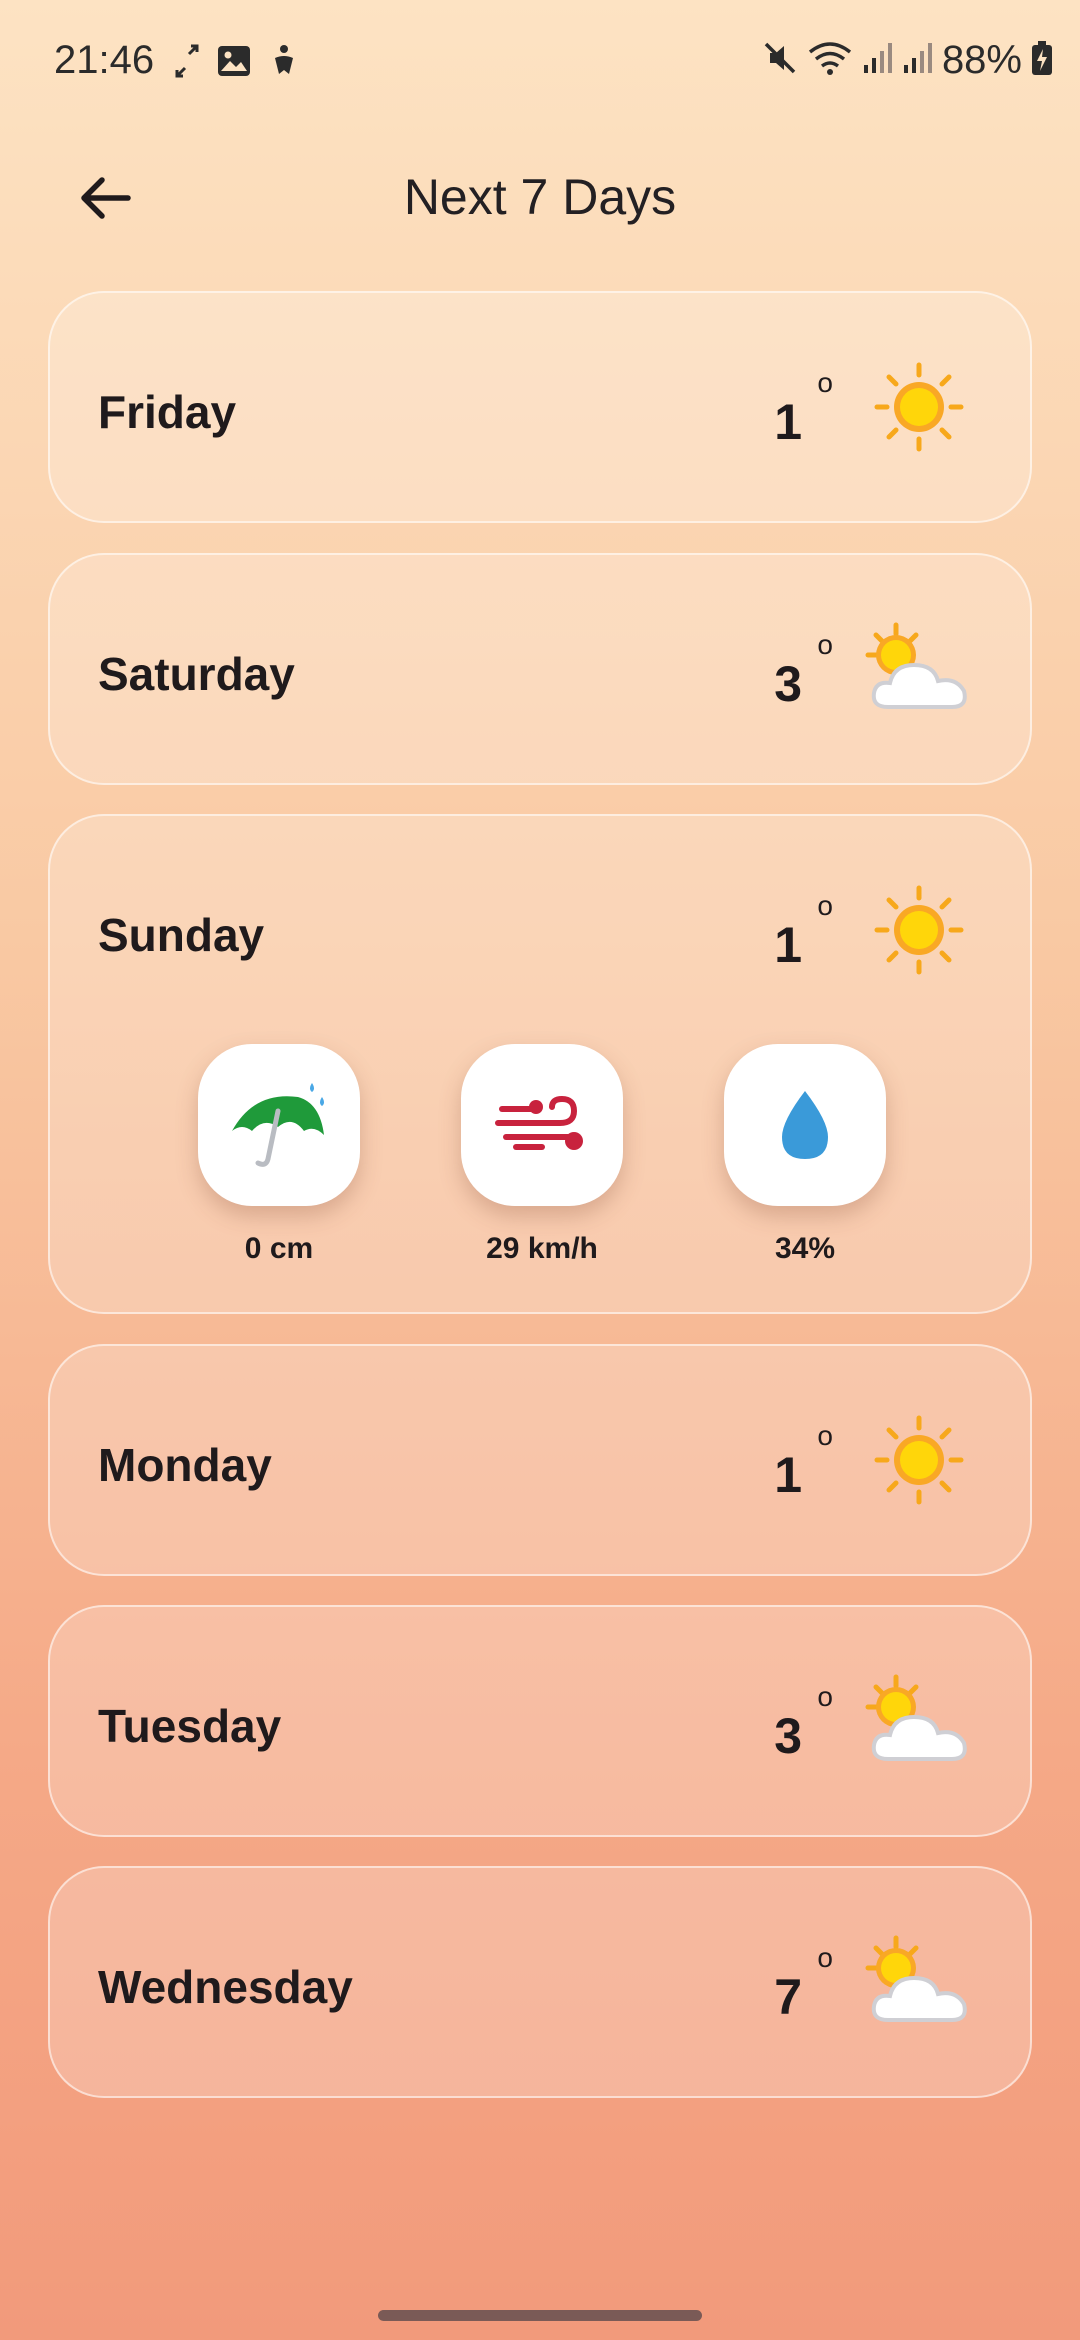 Image resolution: width=1080 pixels, height=2340 pixels. What do you see at coordinates (167, 412) in the screenshot?
I see `day-name: Friday` at bounding box center [167, 412].